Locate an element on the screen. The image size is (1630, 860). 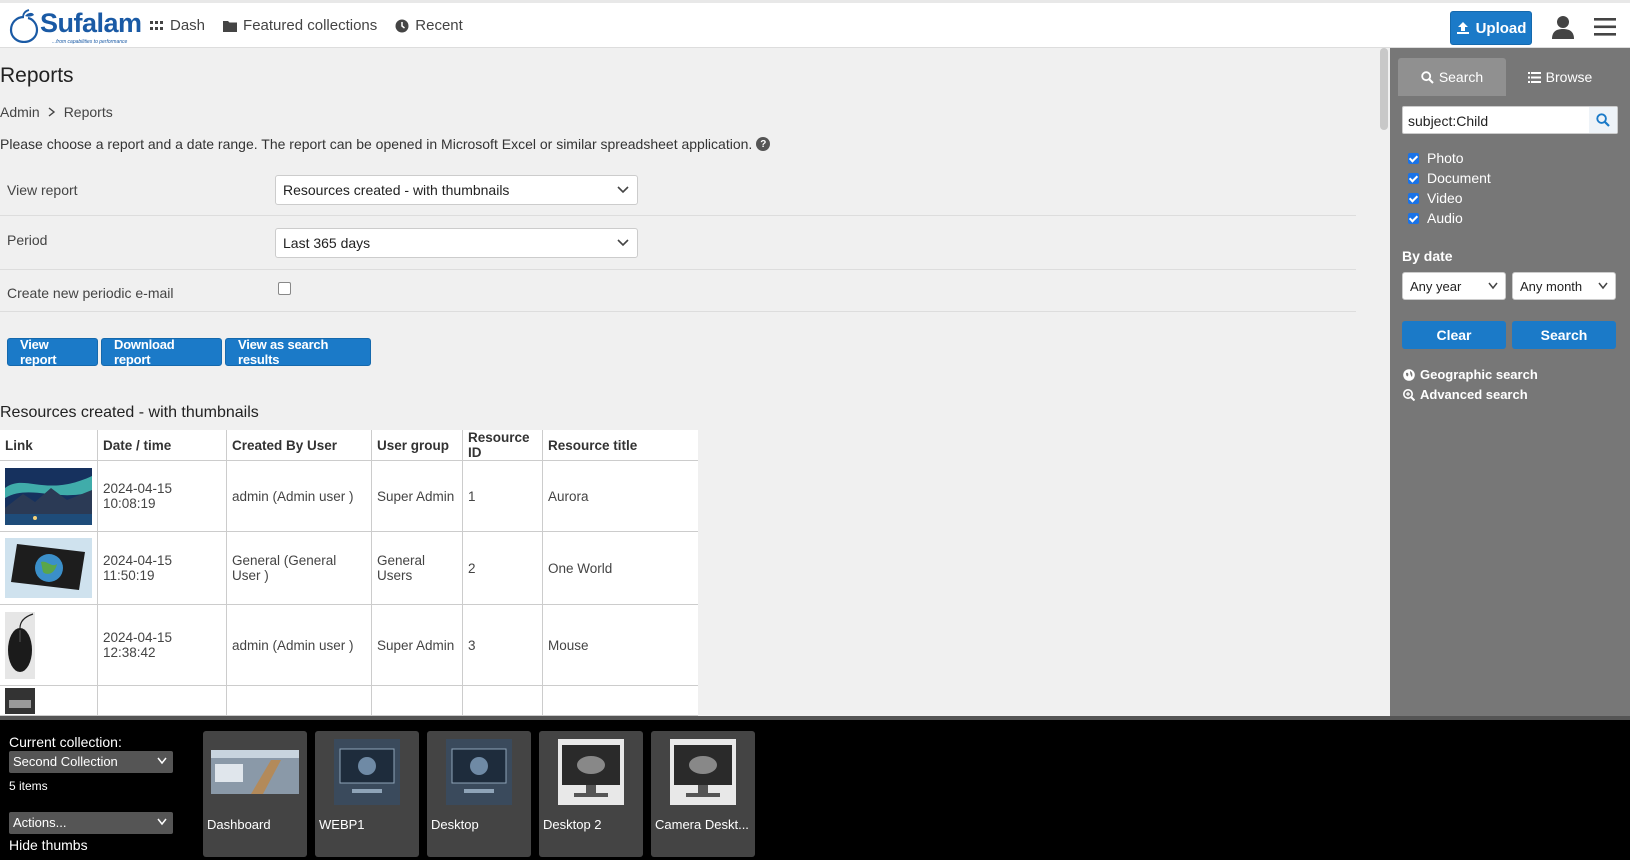
chevron-right-icon is located at coordinates (51, 112).